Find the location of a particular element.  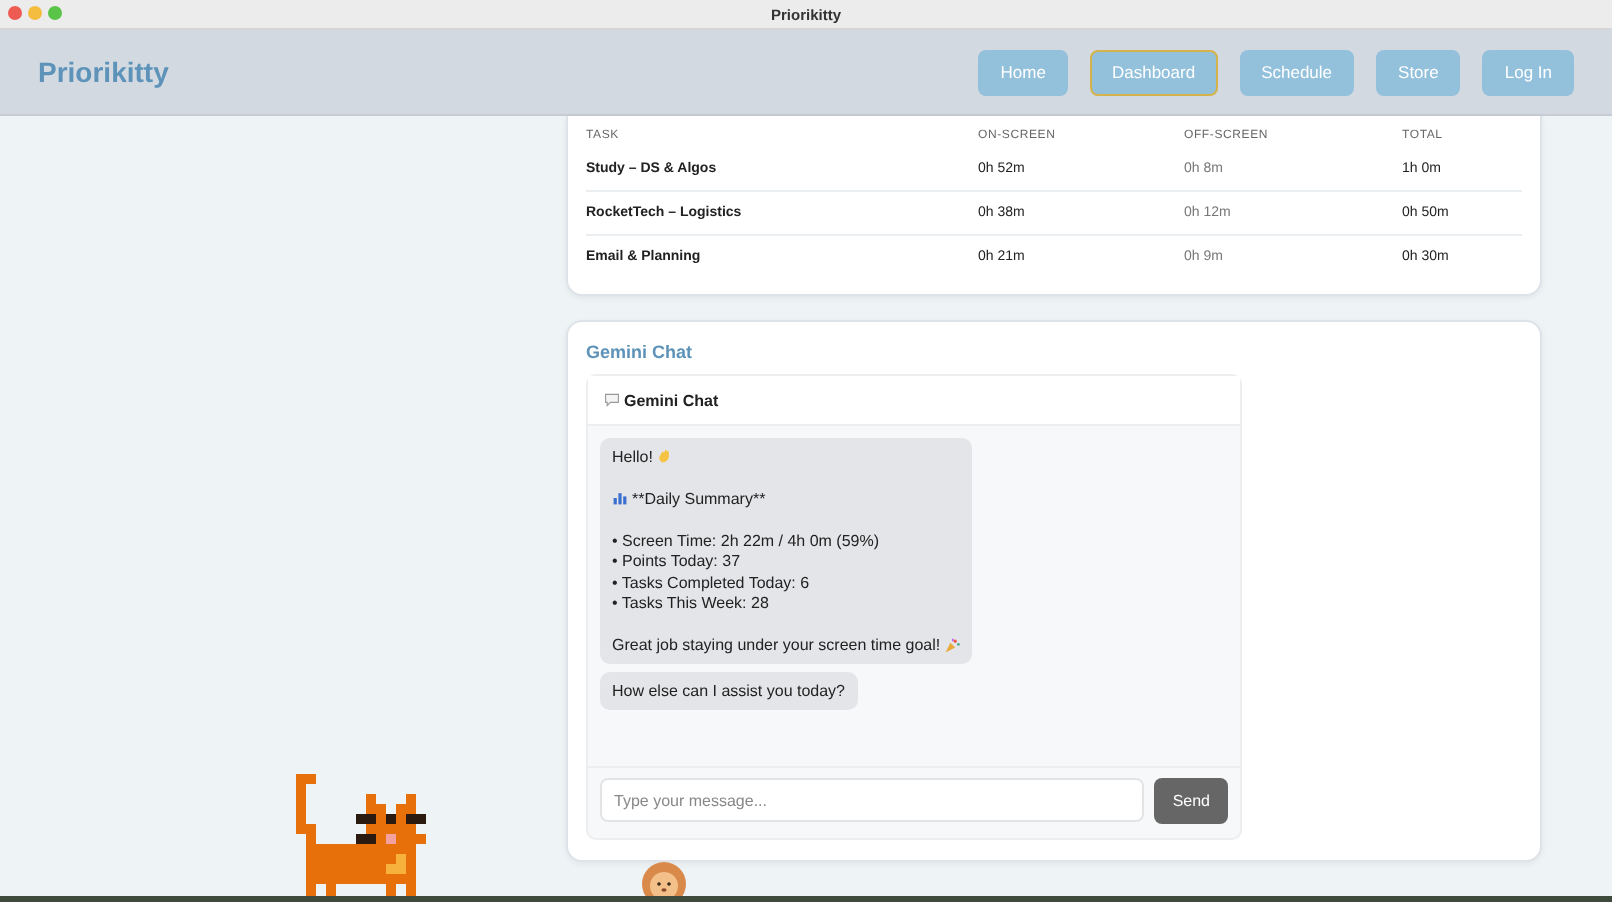

chat-title: Gemini Chat is located at coordinates (671, 400).